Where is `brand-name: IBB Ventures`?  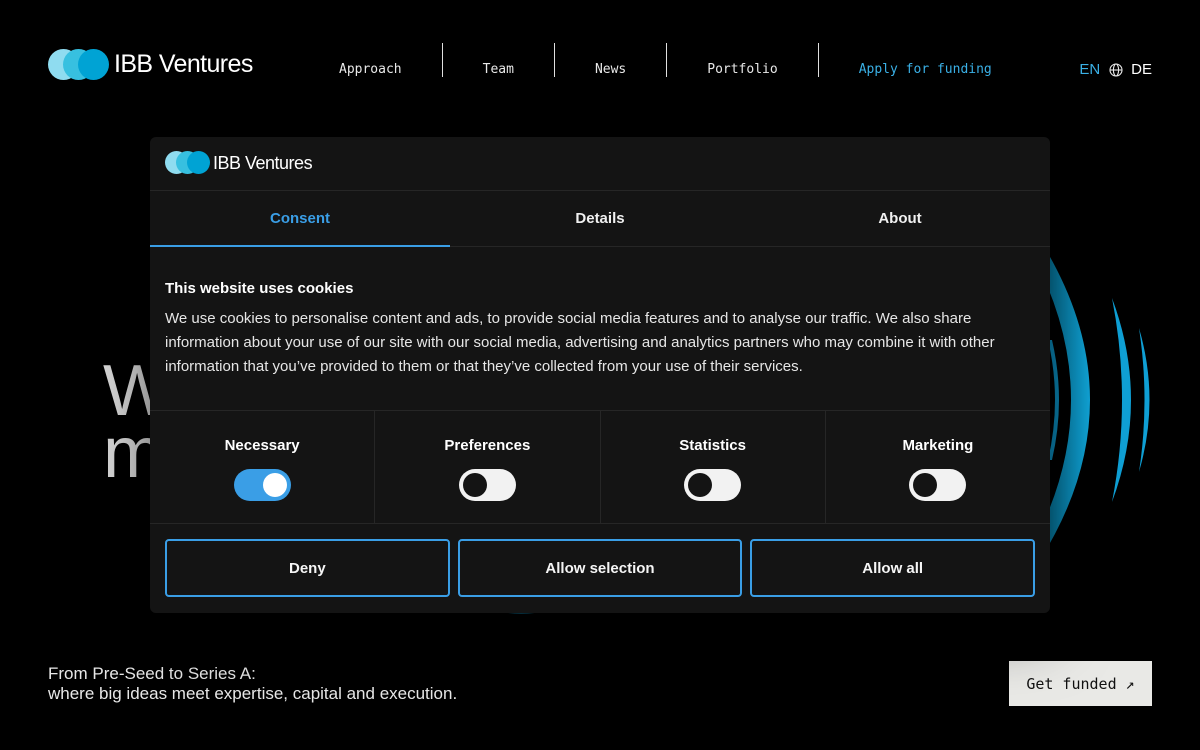
brand-name: IBB Ventures is located at coordinates (183, 63).